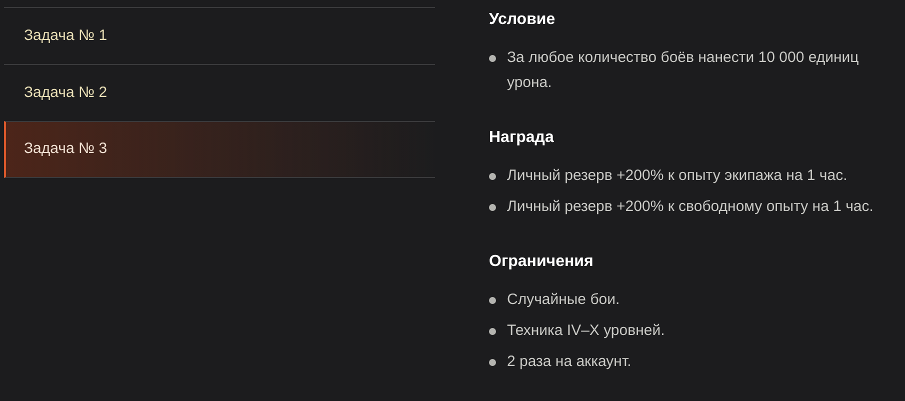  I want to click on task-tab: Задача № 3, so click(219, 149).